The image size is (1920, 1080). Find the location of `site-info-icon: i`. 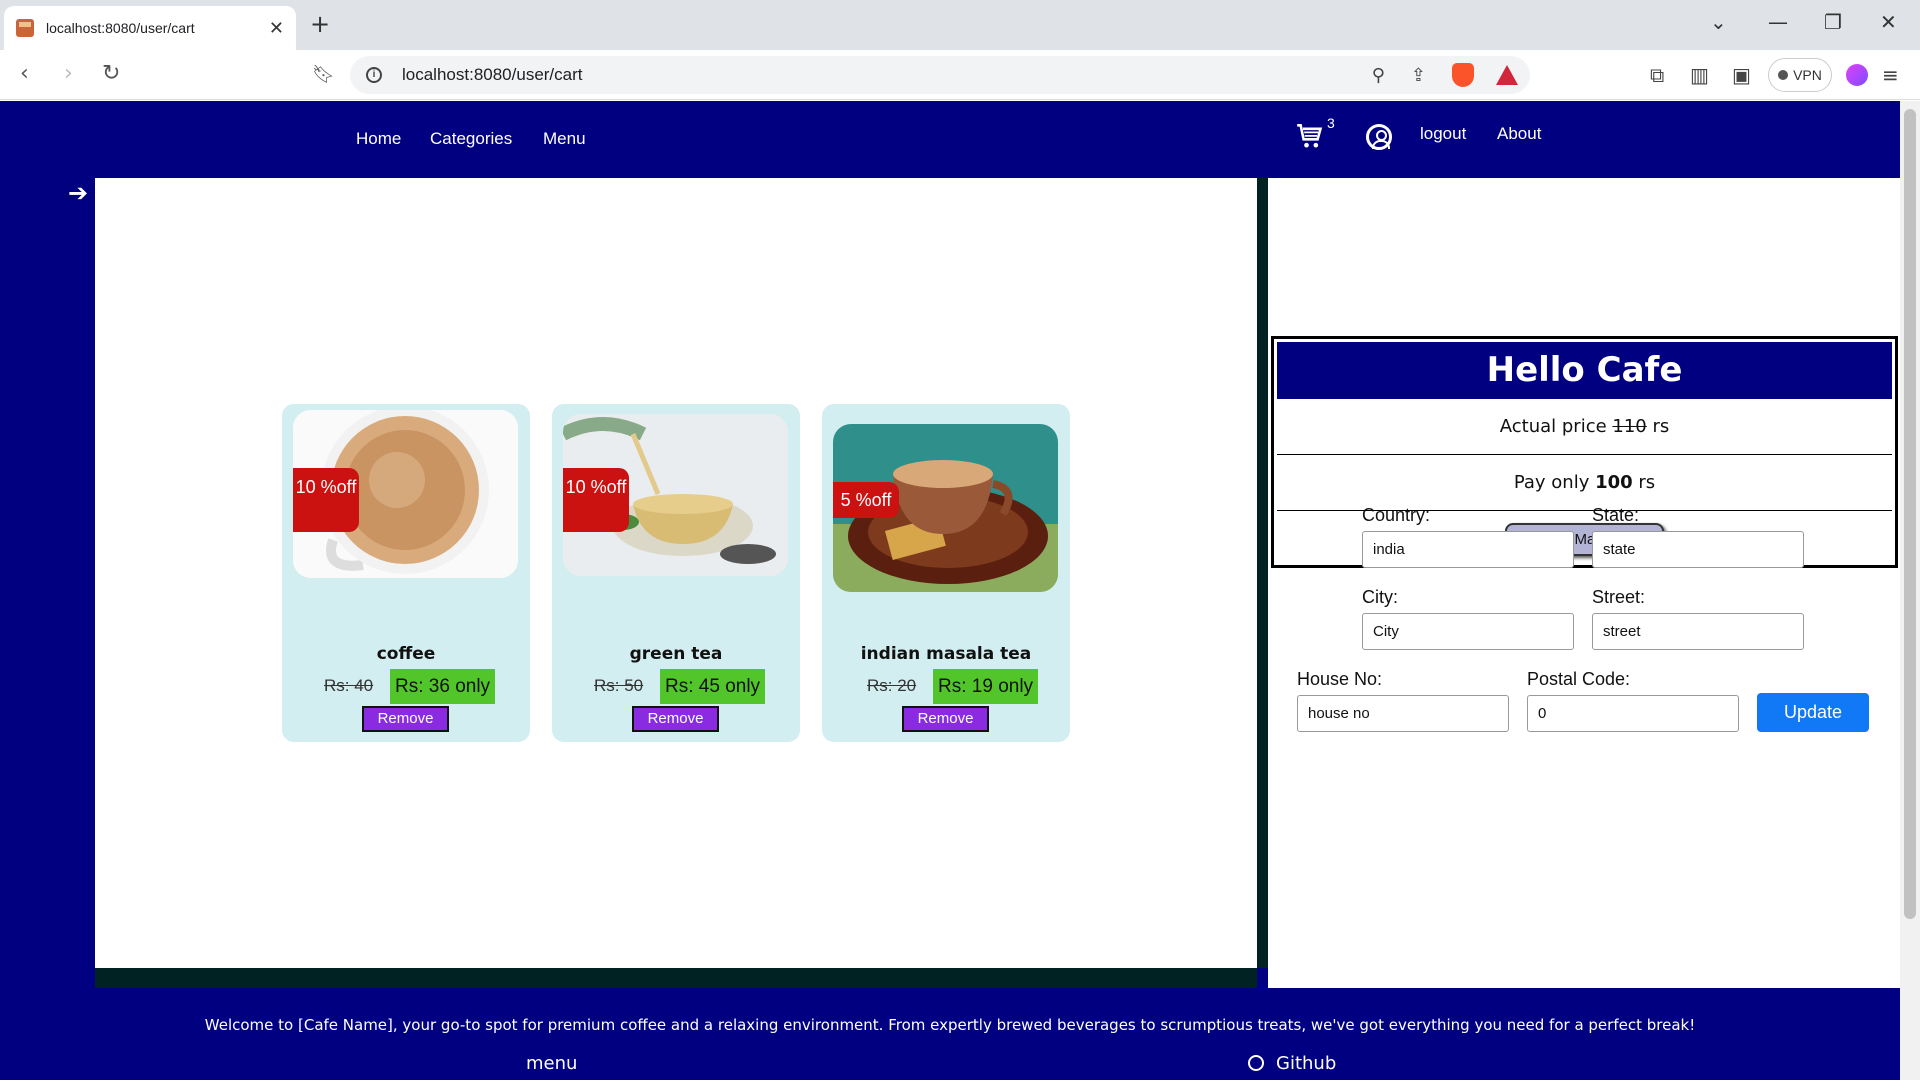

site-info-icon: i is located at coordinates (374, 75).